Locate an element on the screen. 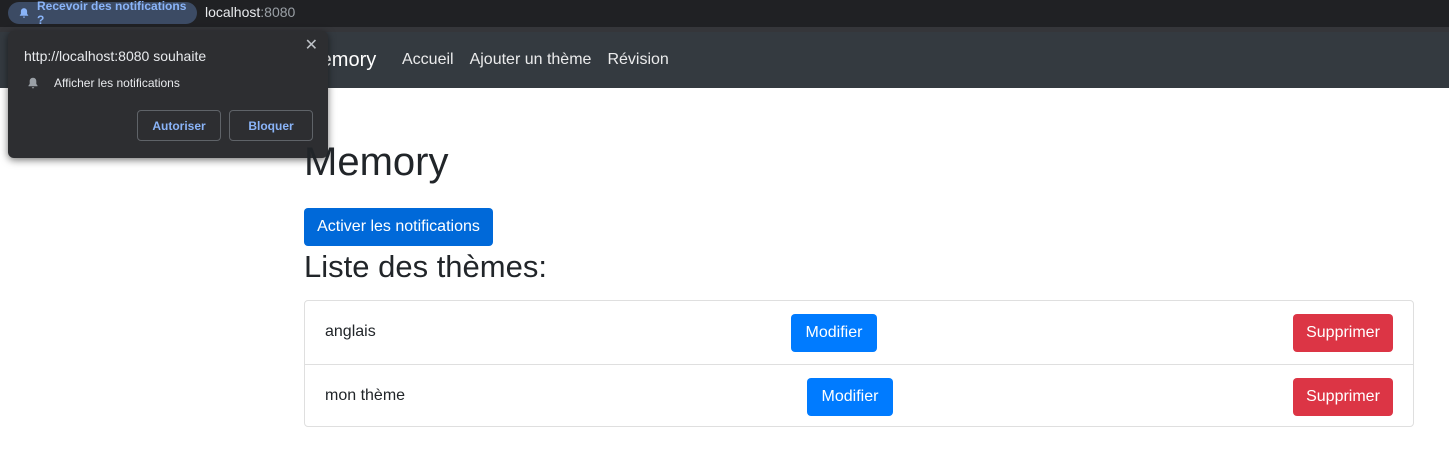 The image size is (1449, 457). notification-permission-chip: Recevoir des notifications ? is located at coordinates (102, 13).